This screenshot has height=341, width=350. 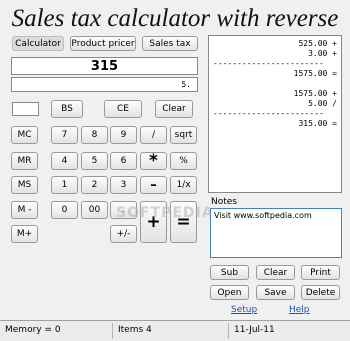 What do you see at coordinates (224, 202) in the screenshot?
I see `notes-label: Notes` at bounding box center [224, 202].